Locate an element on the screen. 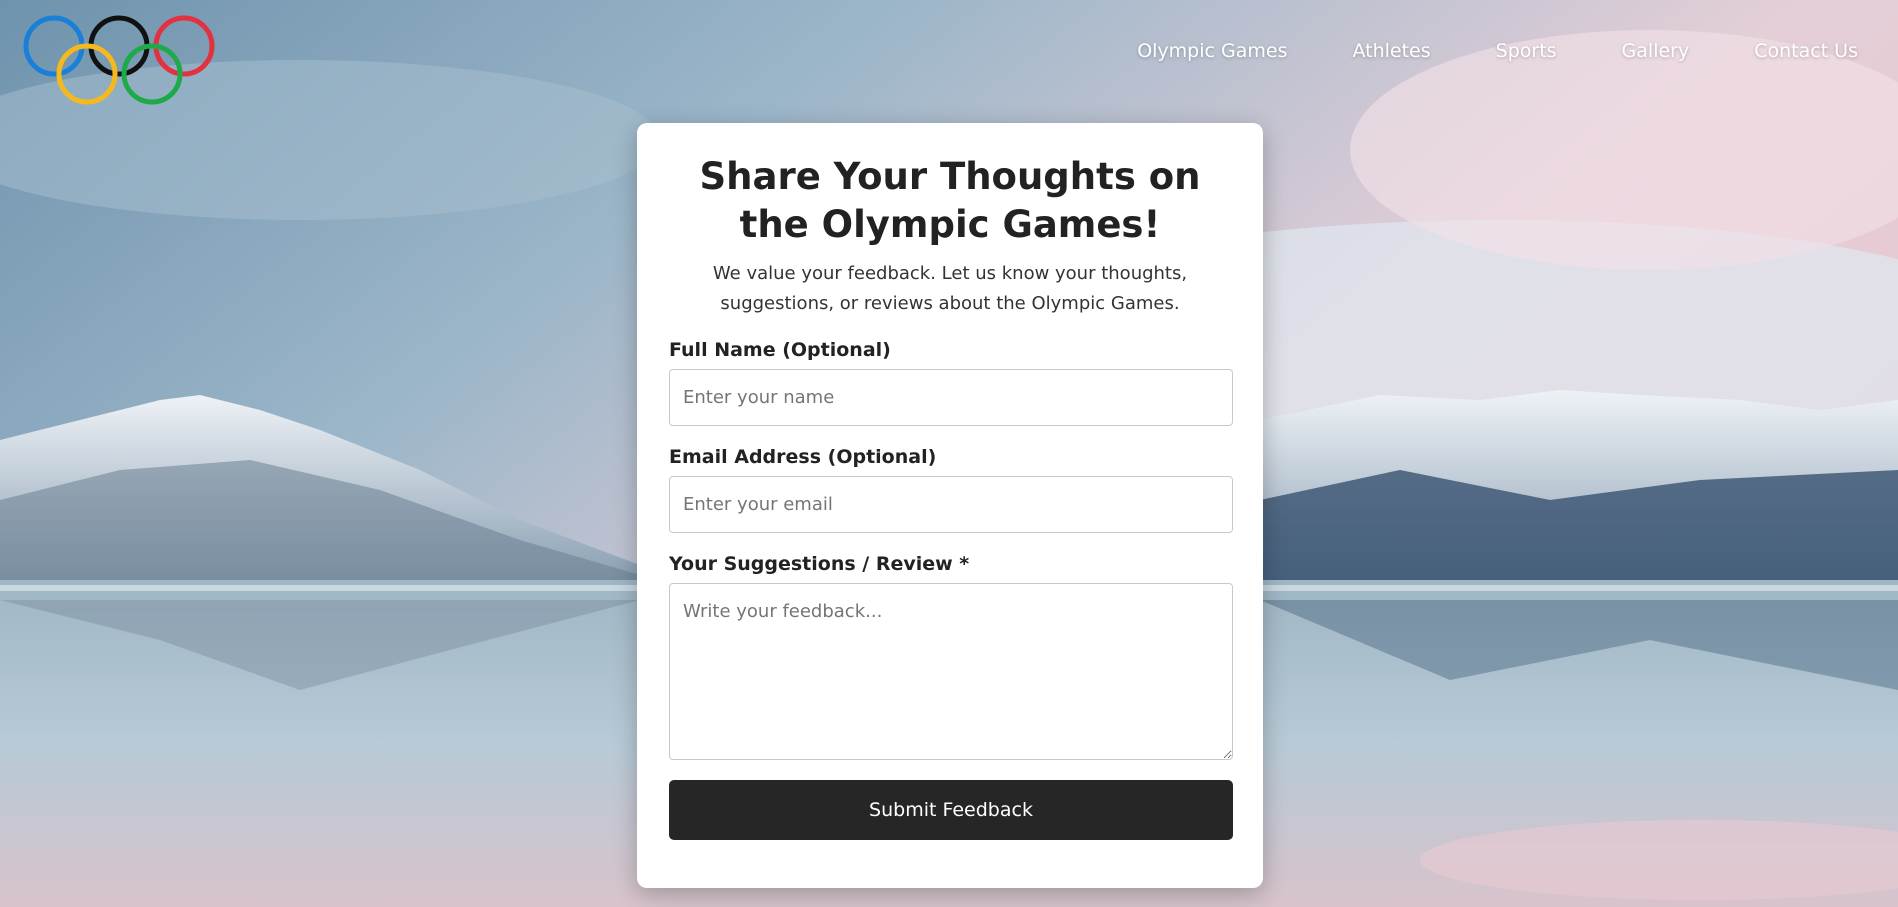 The height and width of the screenshot is (907, 1898). email-label: Email Address (Optional) is located at coordinates (803, 457).